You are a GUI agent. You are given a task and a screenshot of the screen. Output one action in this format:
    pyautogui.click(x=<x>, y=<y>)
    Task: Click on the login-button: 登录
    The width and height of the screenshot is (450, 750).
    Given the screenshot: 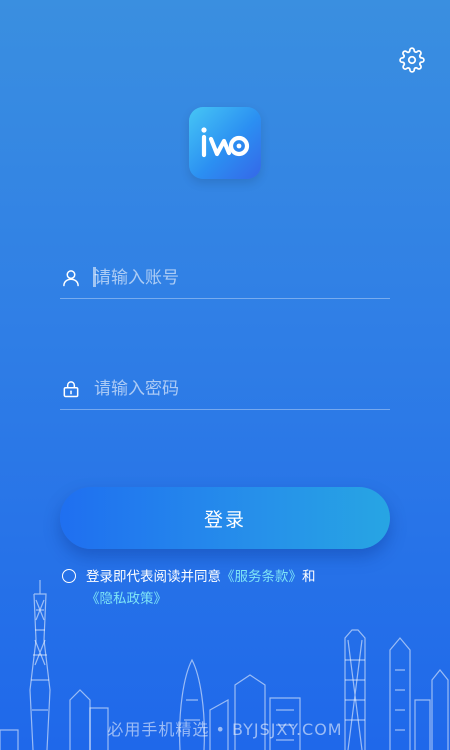 What is the action you would take?
    pyautogui.click(x=225, y=518)
    